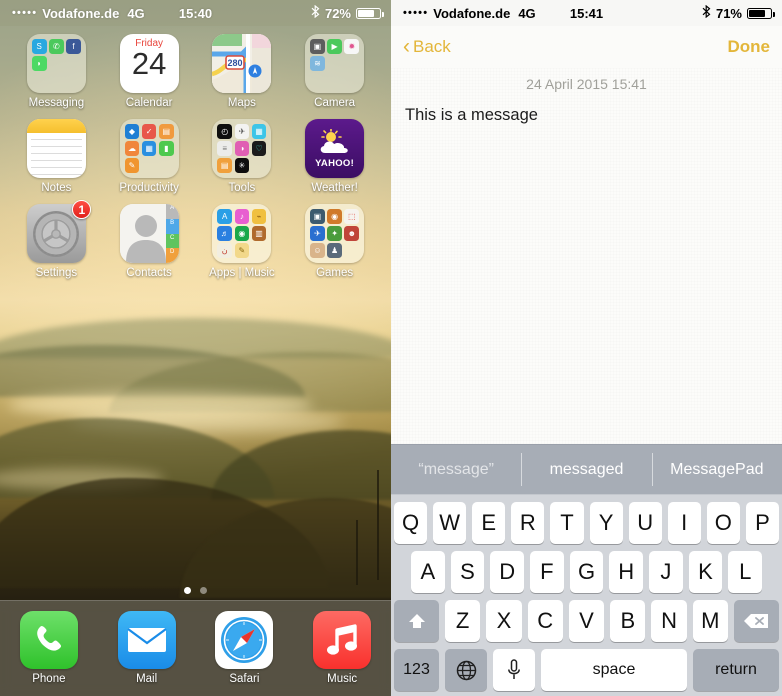  I want to click on airdrop-mini-icon: ✈, so click(242, 131).